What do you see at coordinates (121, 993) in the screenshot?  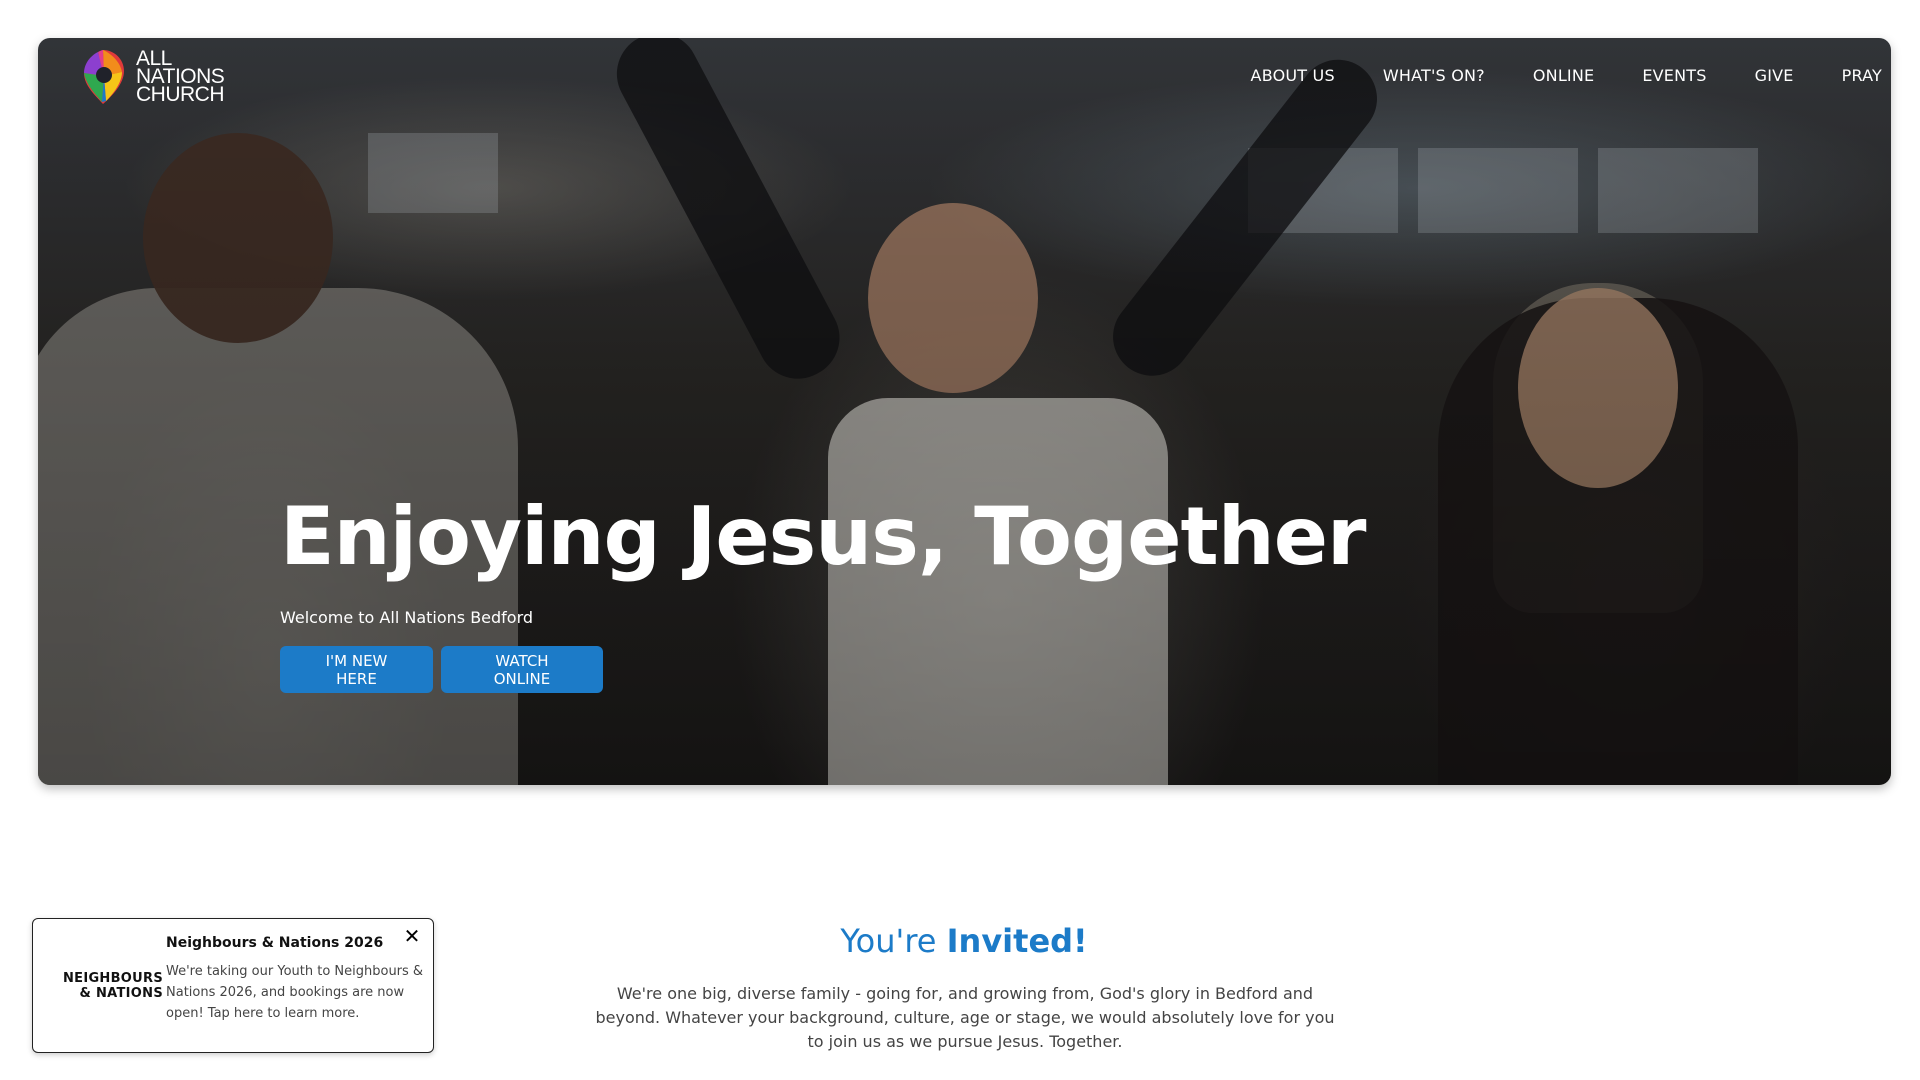 I see `popup-logo-line2: & NATIONS` at bounding box center [121, 993].